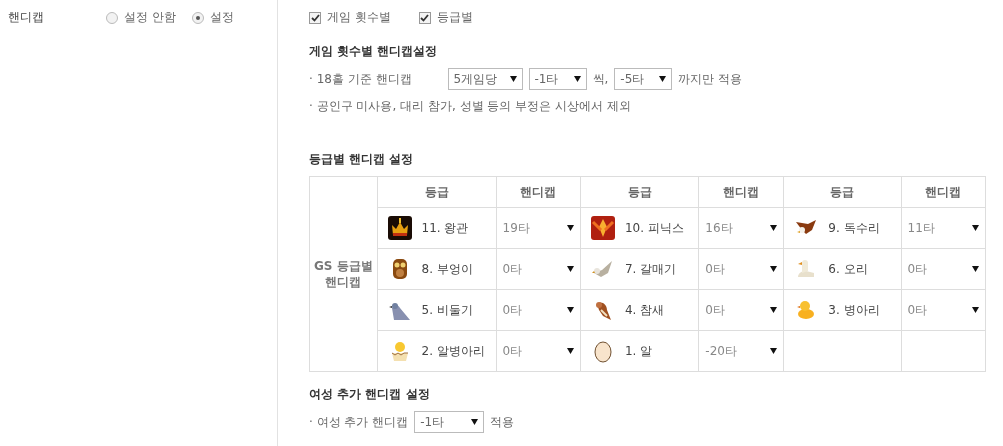 This screenshot has height=446, width=1003. Describe the element at coordinates (150, 17) in the screenshot. I see `radio-label: 설정 안함` at that location.